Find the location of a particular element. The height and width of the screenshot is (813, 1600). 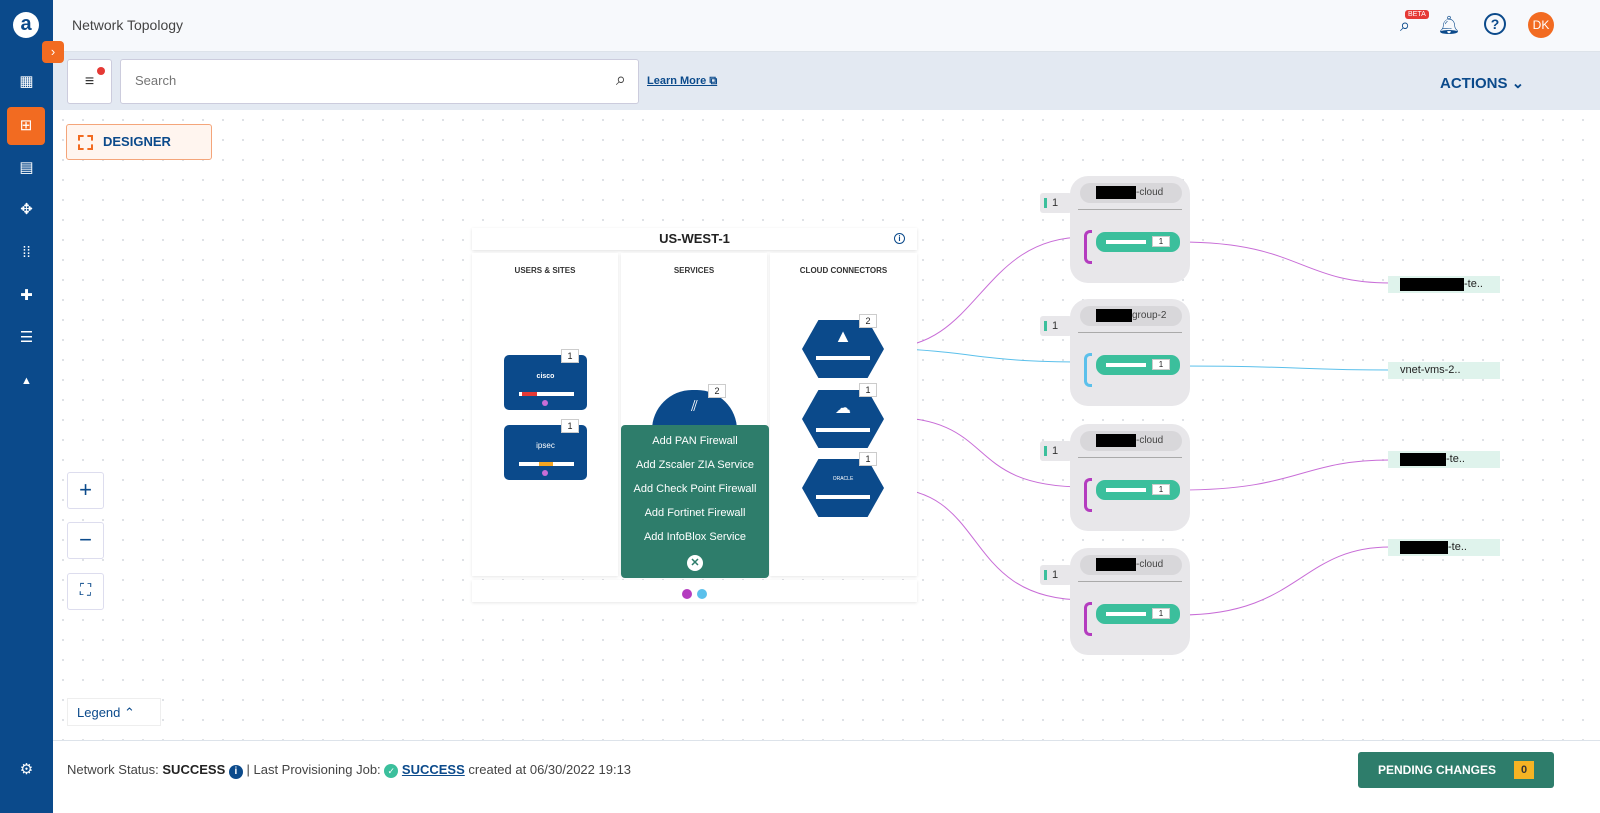

group-name: group-2 is located at coordinates (1131, 316).